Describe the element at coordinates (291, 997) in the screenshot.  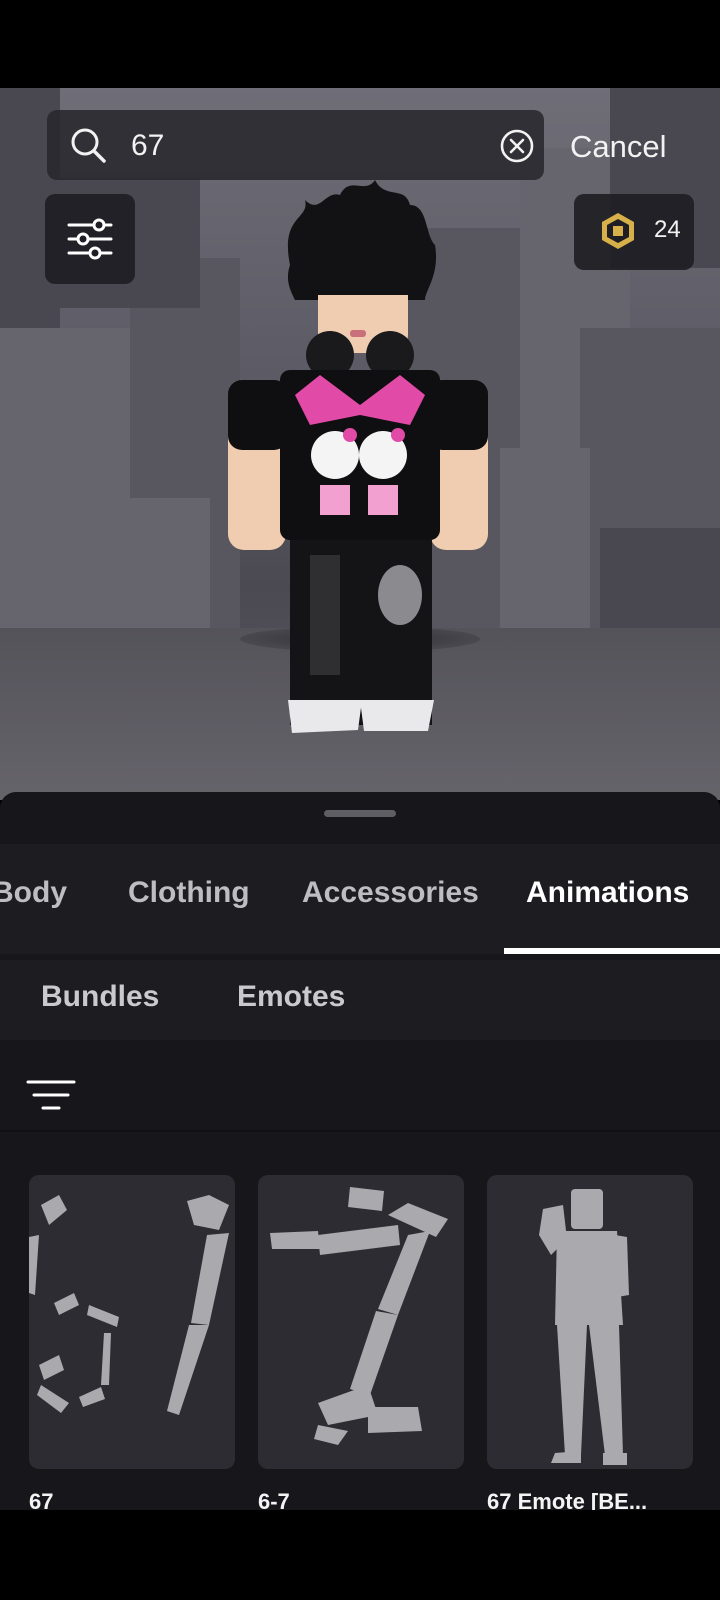
I see `subtab-emotes: Emotes` at that location.